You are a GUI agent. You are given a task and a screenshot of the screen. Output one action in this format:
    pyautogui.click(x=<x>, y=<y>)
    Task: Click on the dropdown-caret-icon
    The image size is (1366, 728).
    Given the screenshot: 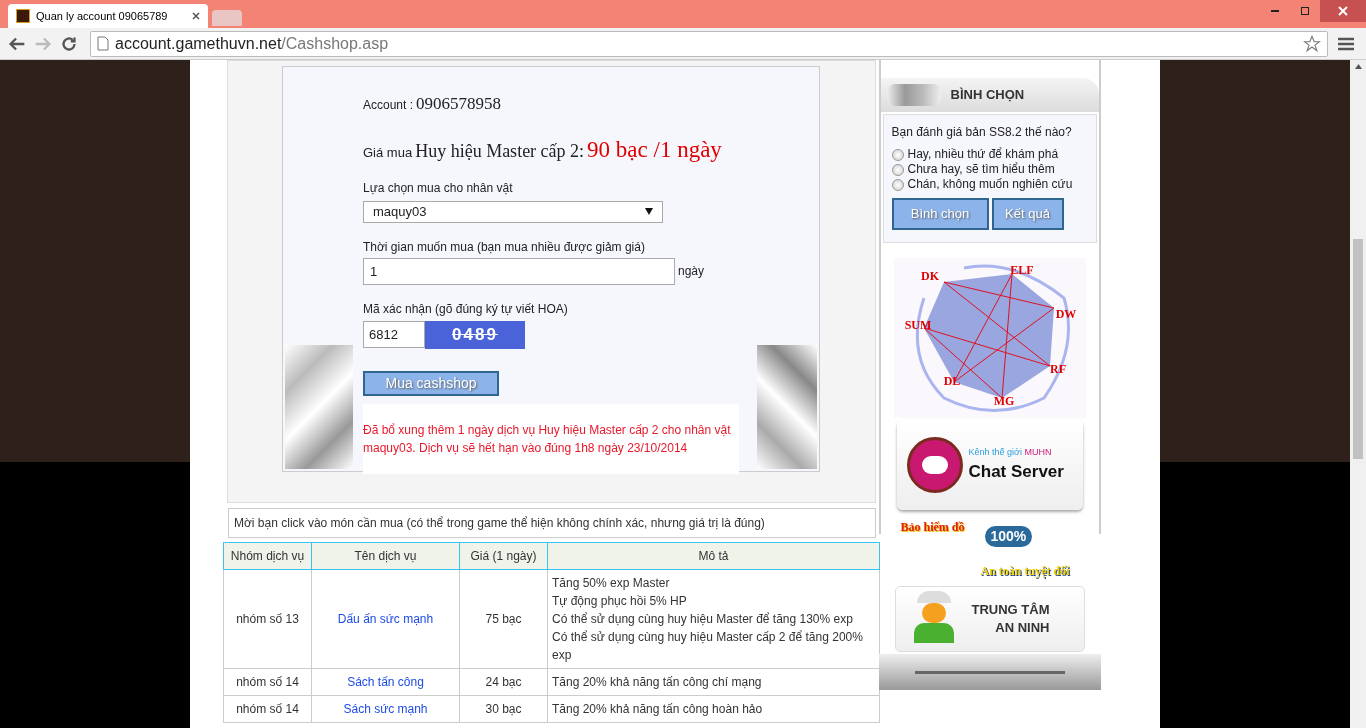 What is the action you would take?
    pyautogui.click(x=649, y=212)
    